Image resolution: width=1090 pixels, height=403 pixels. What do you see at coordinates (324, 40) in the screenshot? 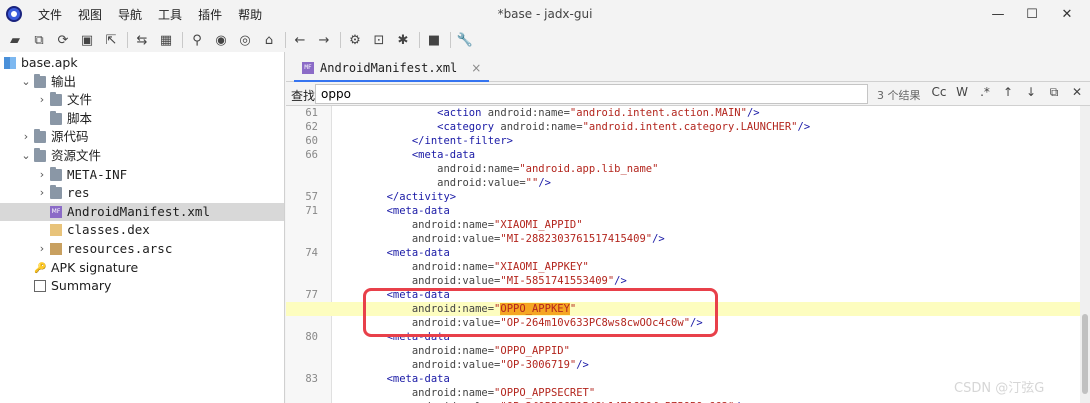
I see `forward-arrow-icon: →` at bounding box center [324, 40].